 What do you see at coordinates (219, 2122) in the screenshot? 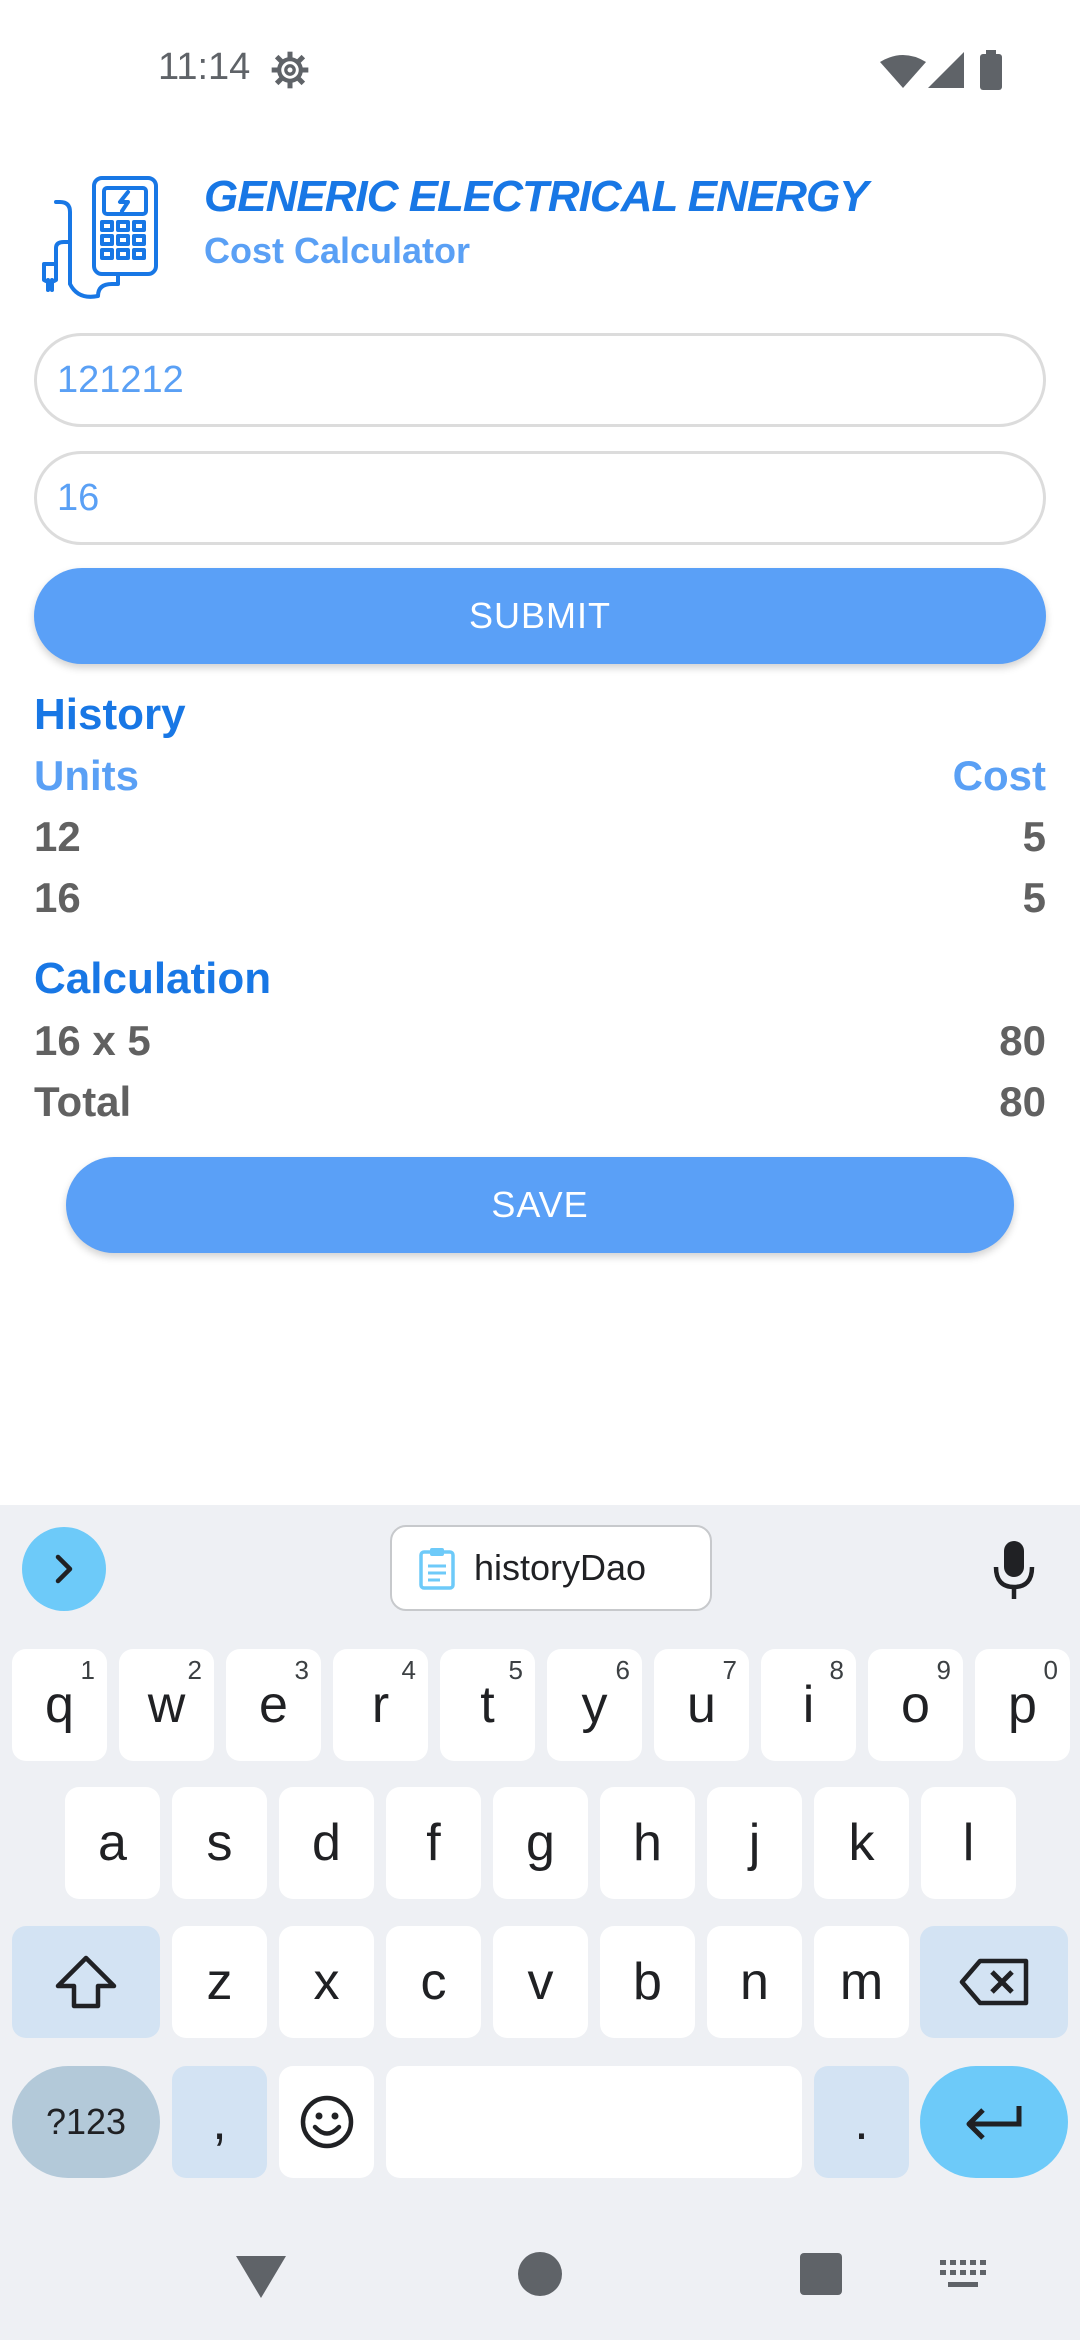
I see `comma-key: ,` at bounding box center [219, 2122].